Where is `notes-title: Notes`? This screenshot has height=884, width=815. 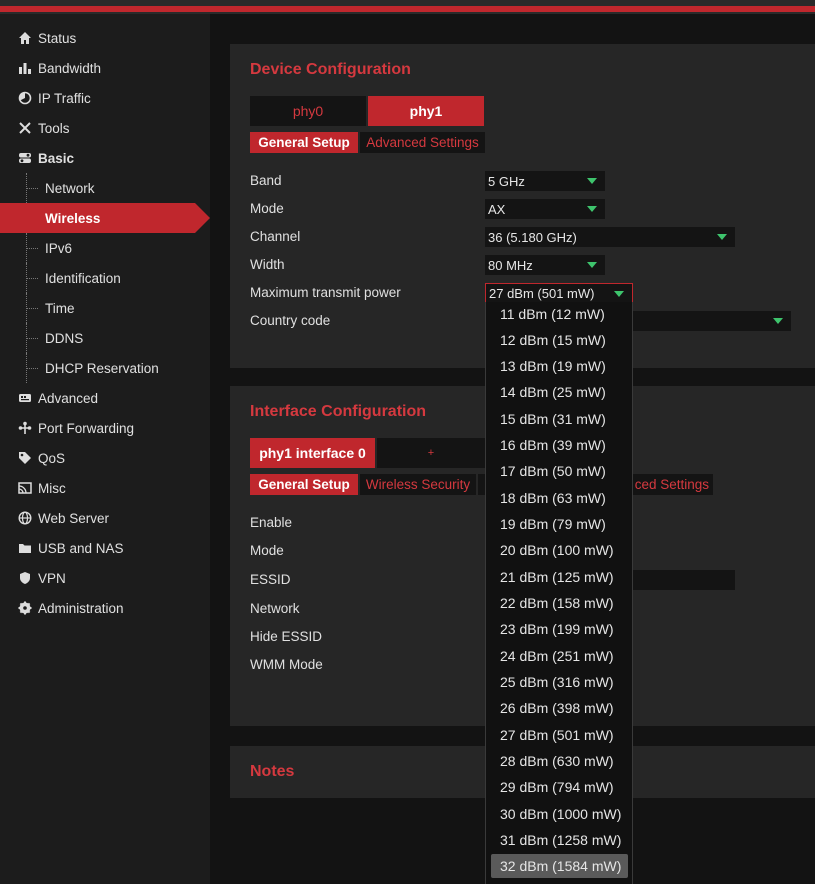 notes-title: Notes is located at coordinates (272, 771).